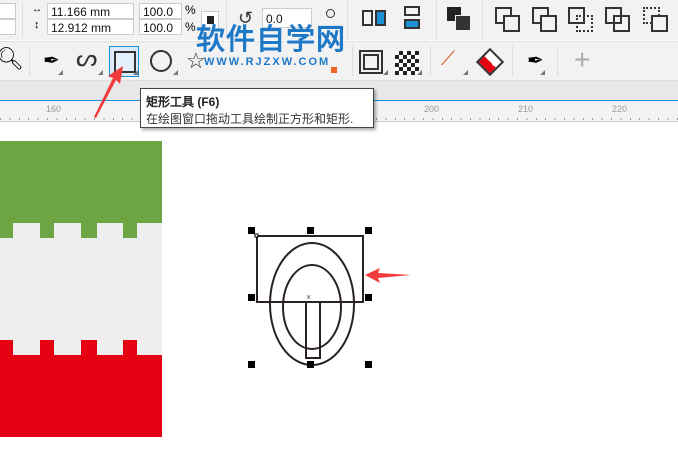  I want to click on intersect-icon, so click(580, 19).